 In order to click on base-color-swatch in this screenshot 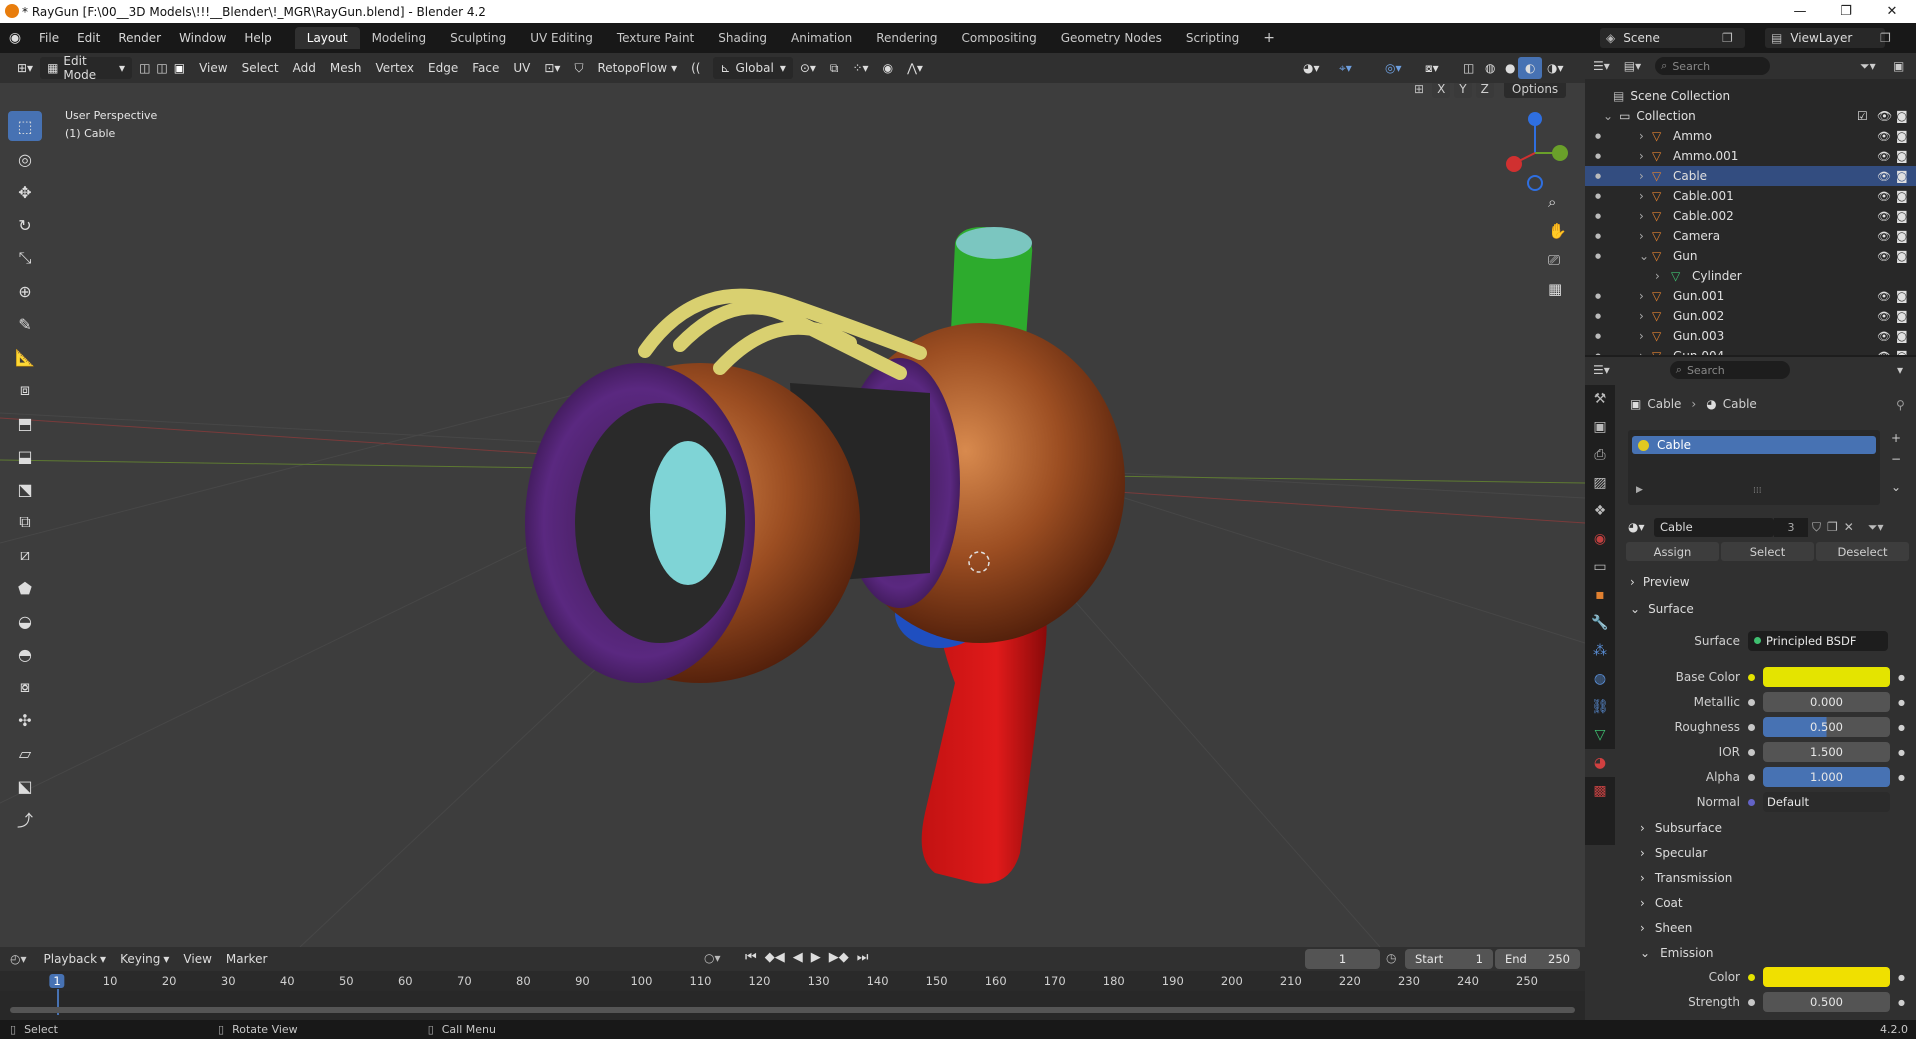, I will do `click(1826, 677)`.